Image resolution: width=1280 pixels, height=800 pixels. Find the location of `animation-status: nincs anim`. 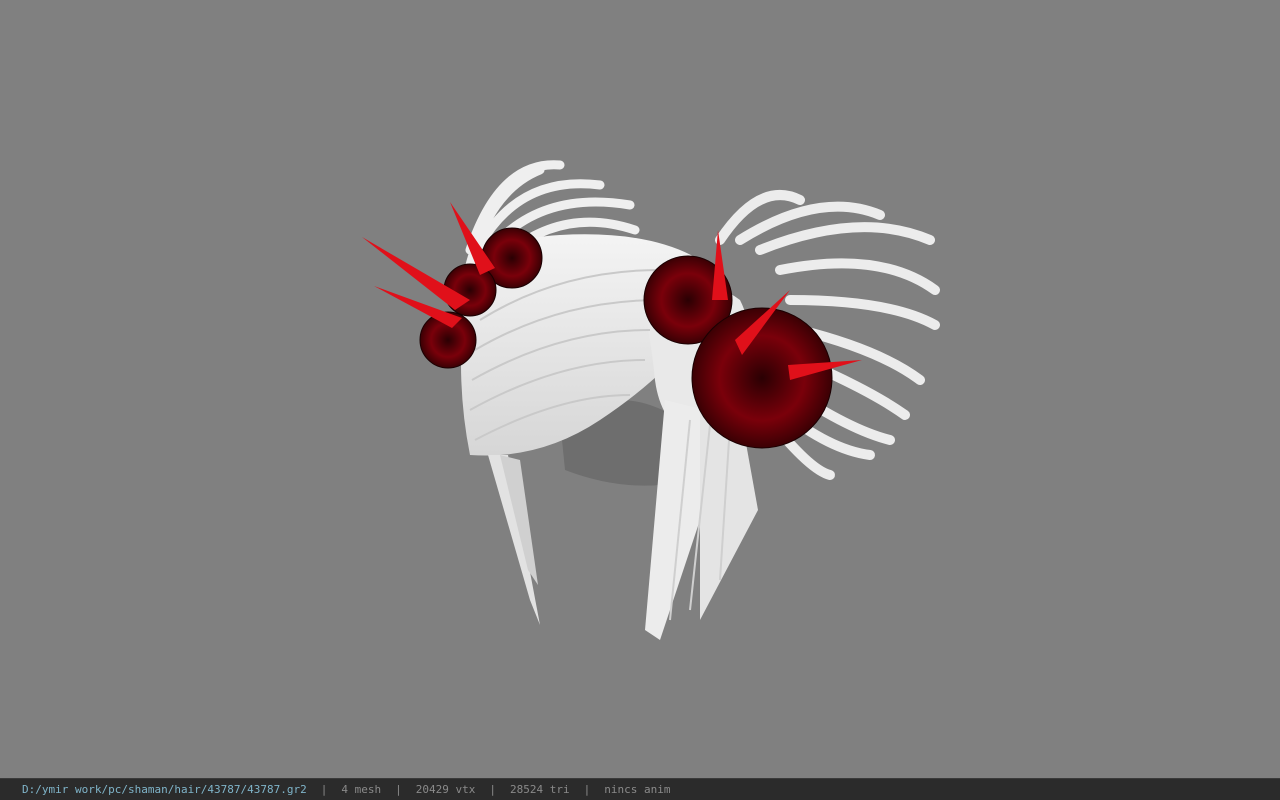

animation-status: nincs anim is located at coordinates (637, 789).